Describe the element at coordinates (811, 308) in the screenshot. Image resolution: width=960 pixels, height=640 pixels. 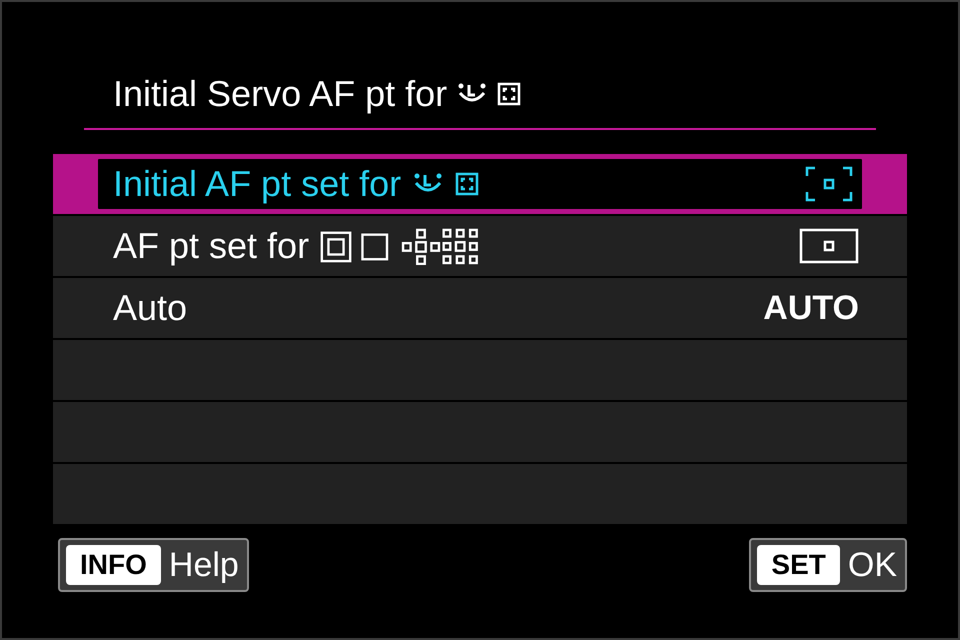
I see `option-value: AUTO` at that location.